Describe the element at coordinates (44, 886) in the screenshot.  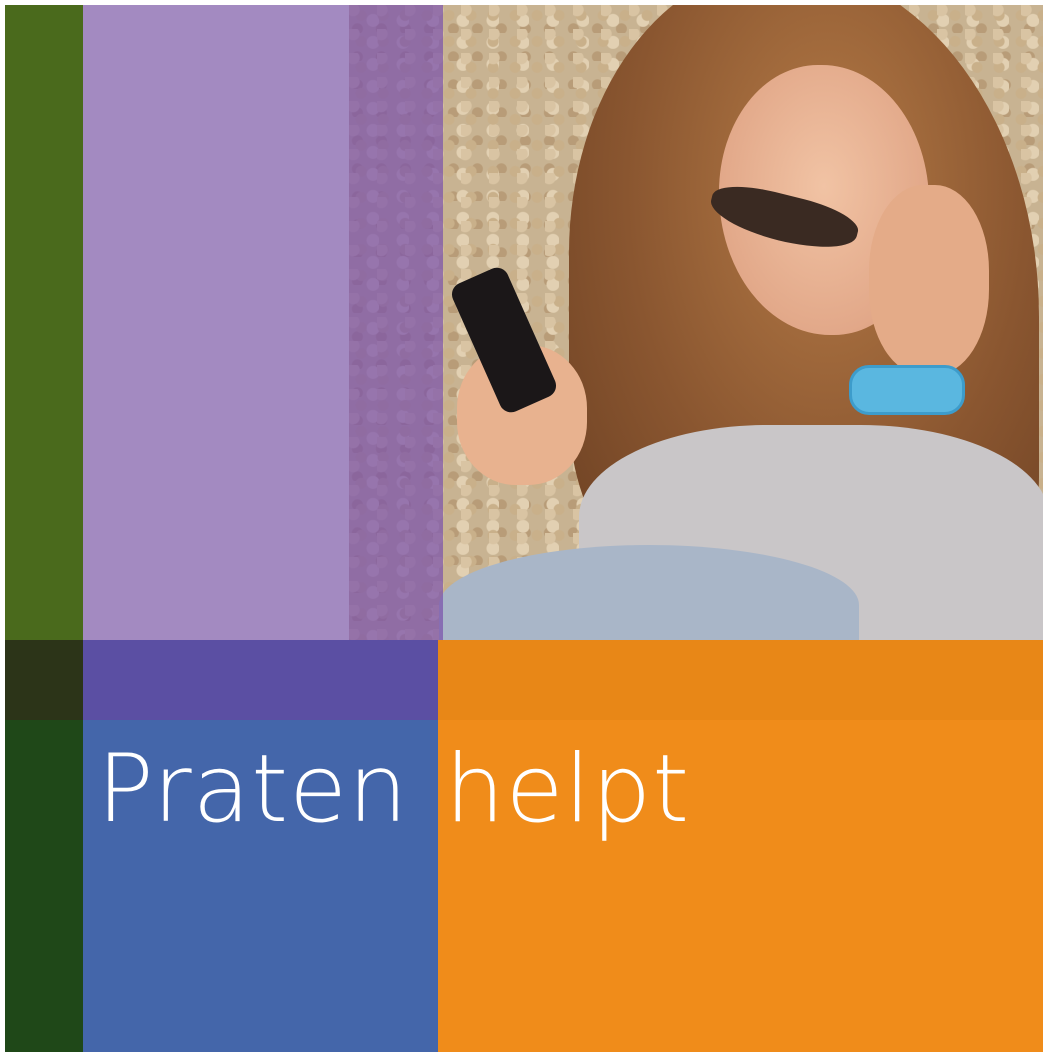
I see `dark-green-stripe` at that location.